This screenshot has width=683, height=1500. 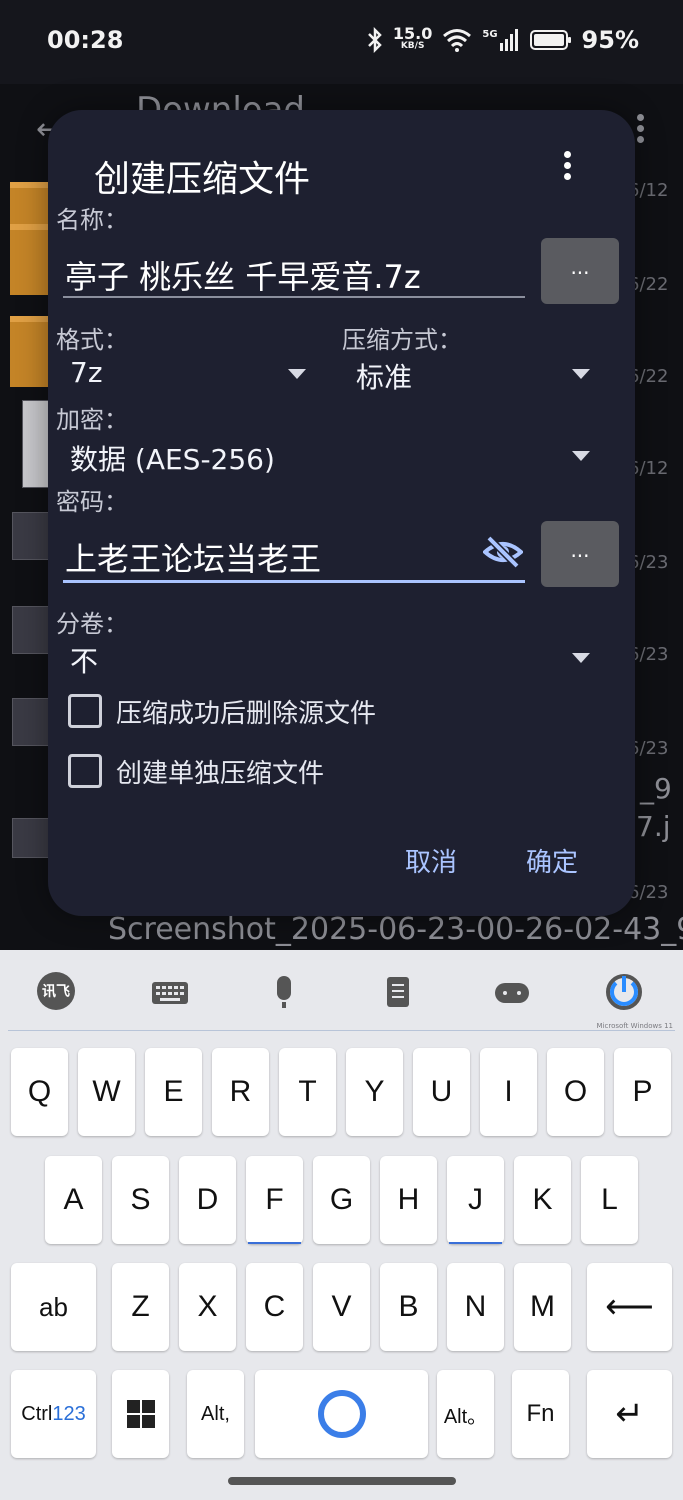 What do you see at coordinates (490, 34) in the screenshot?
I see `signal-type-label: 5G` at bounding box center [490, 34].